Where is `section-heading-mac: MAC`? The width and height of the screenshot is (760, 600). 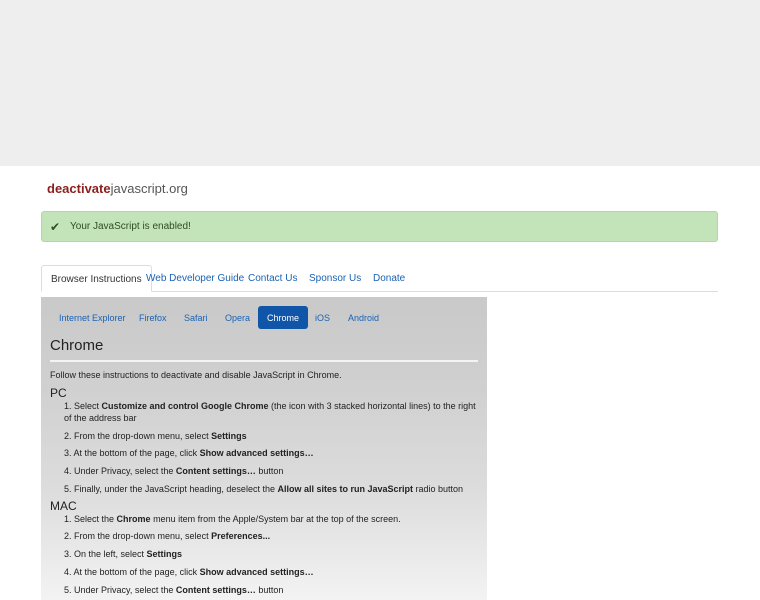
section-heading-mac: MAC is located at coordinates (63, 506).